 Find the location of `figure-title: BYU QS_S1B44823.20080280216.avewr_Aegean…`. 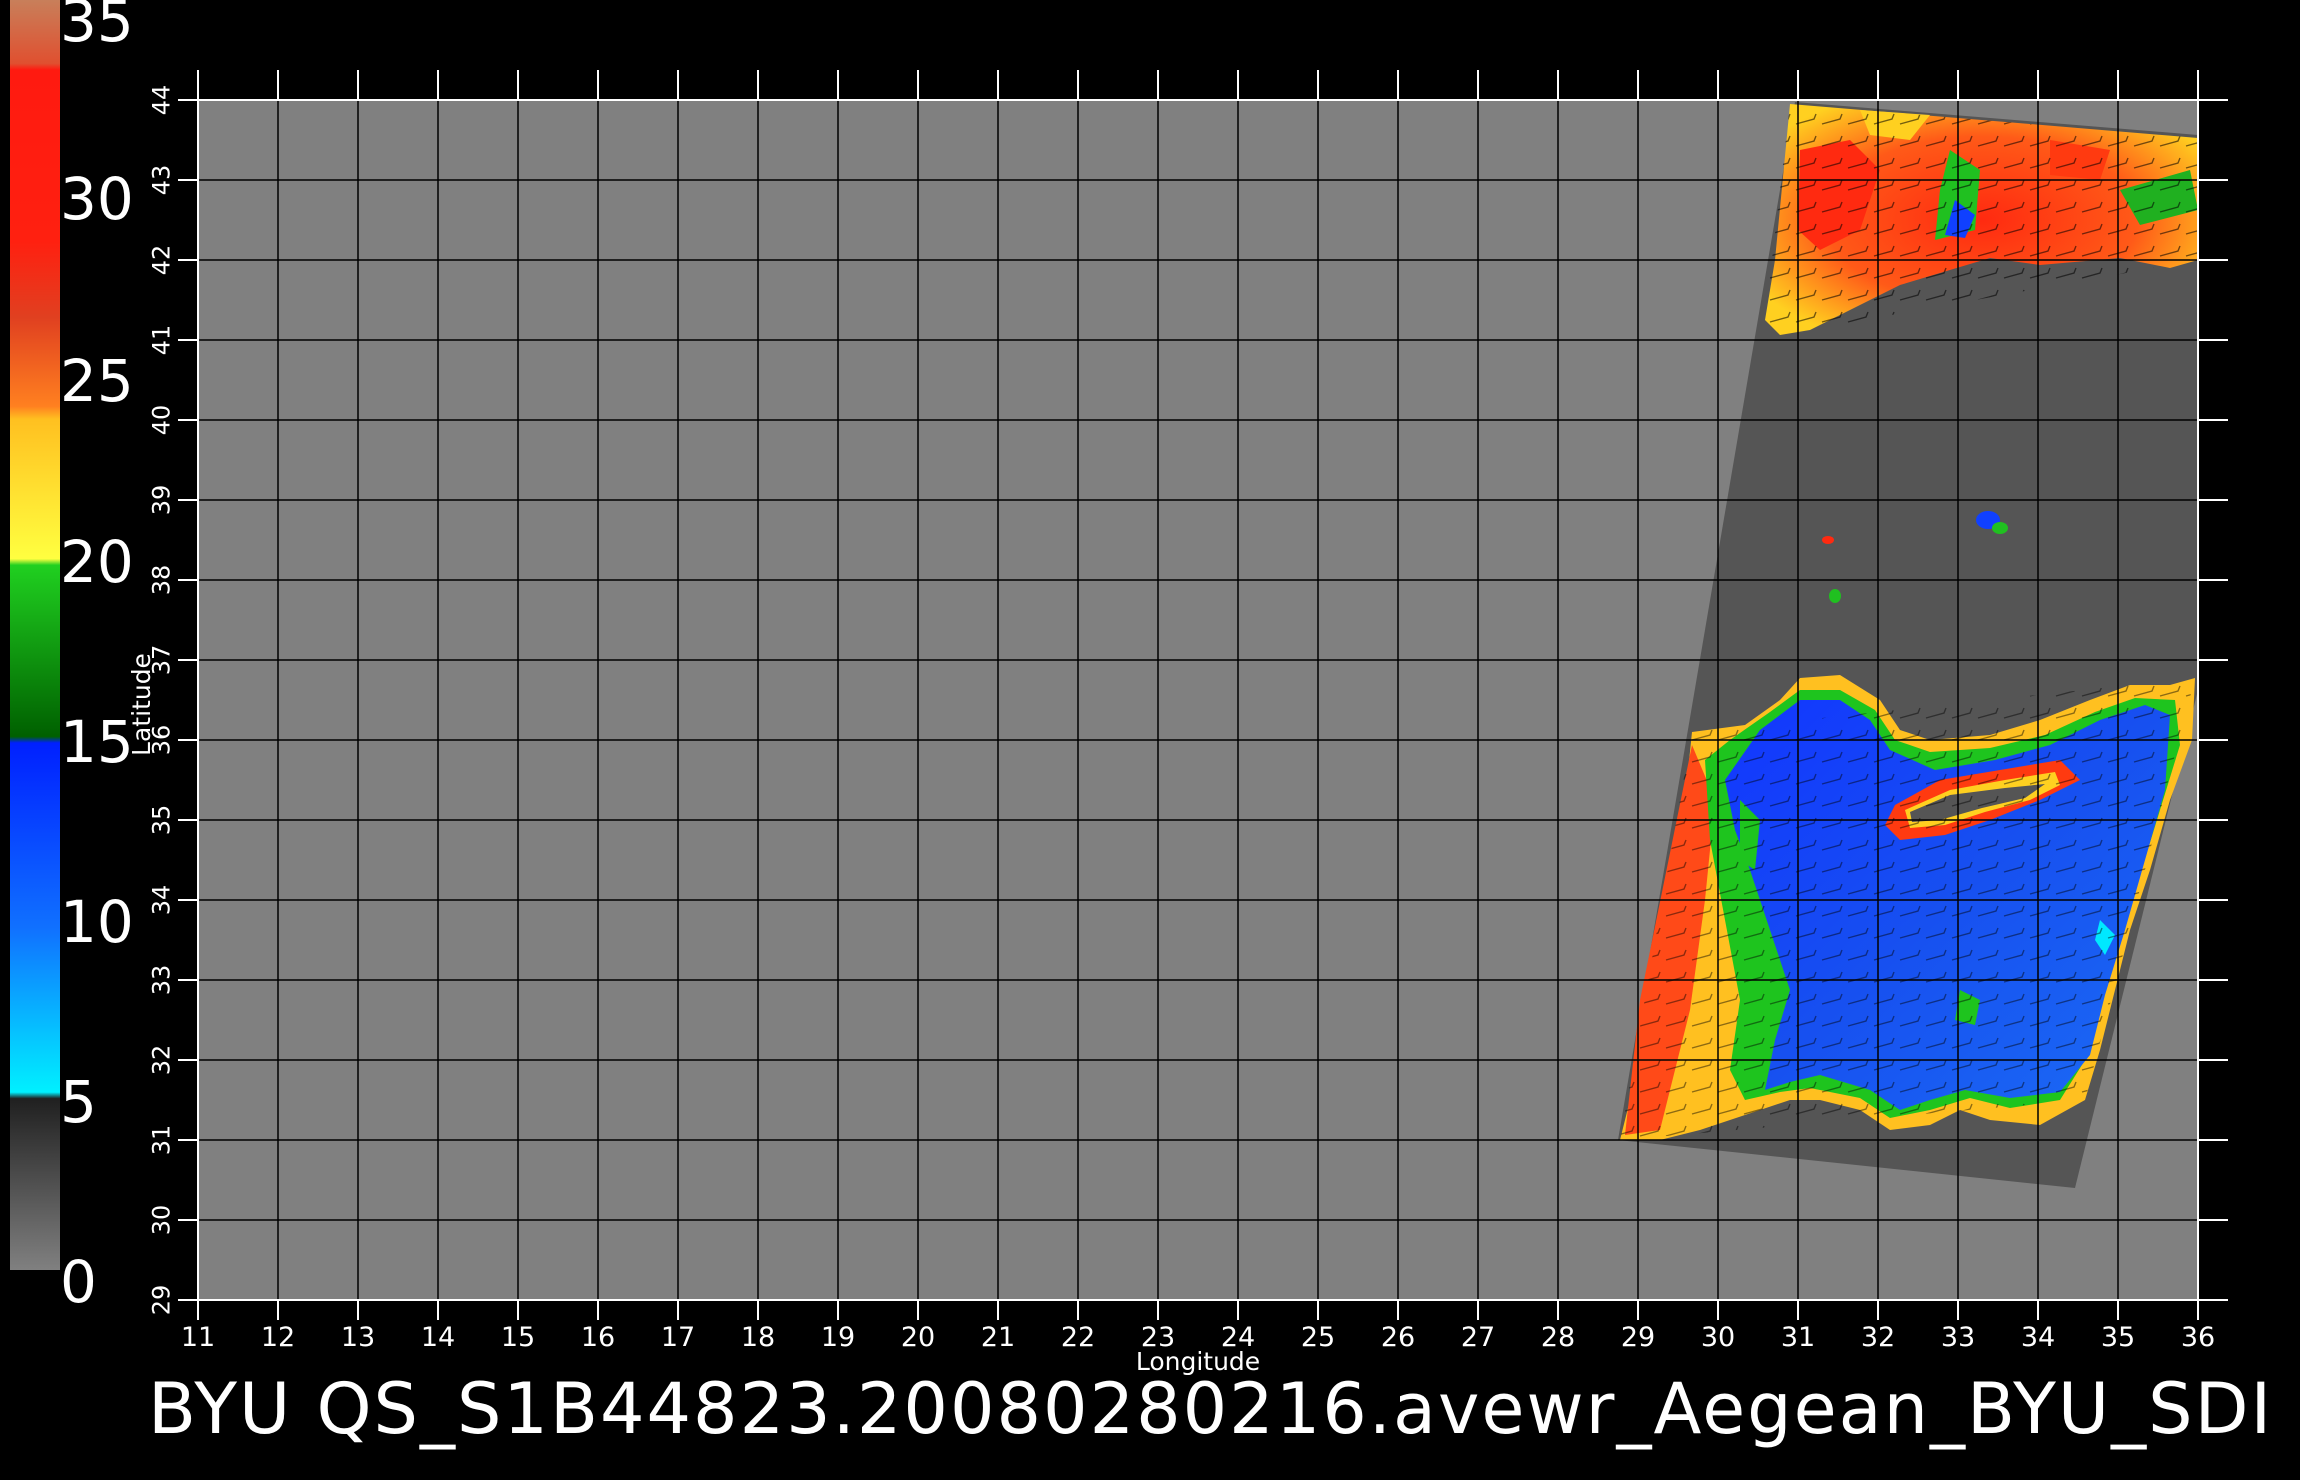

figure-title: BYU QS_S1B44823.20080280216.avewr_Aegean… is located at coordinates (1211, 1409).